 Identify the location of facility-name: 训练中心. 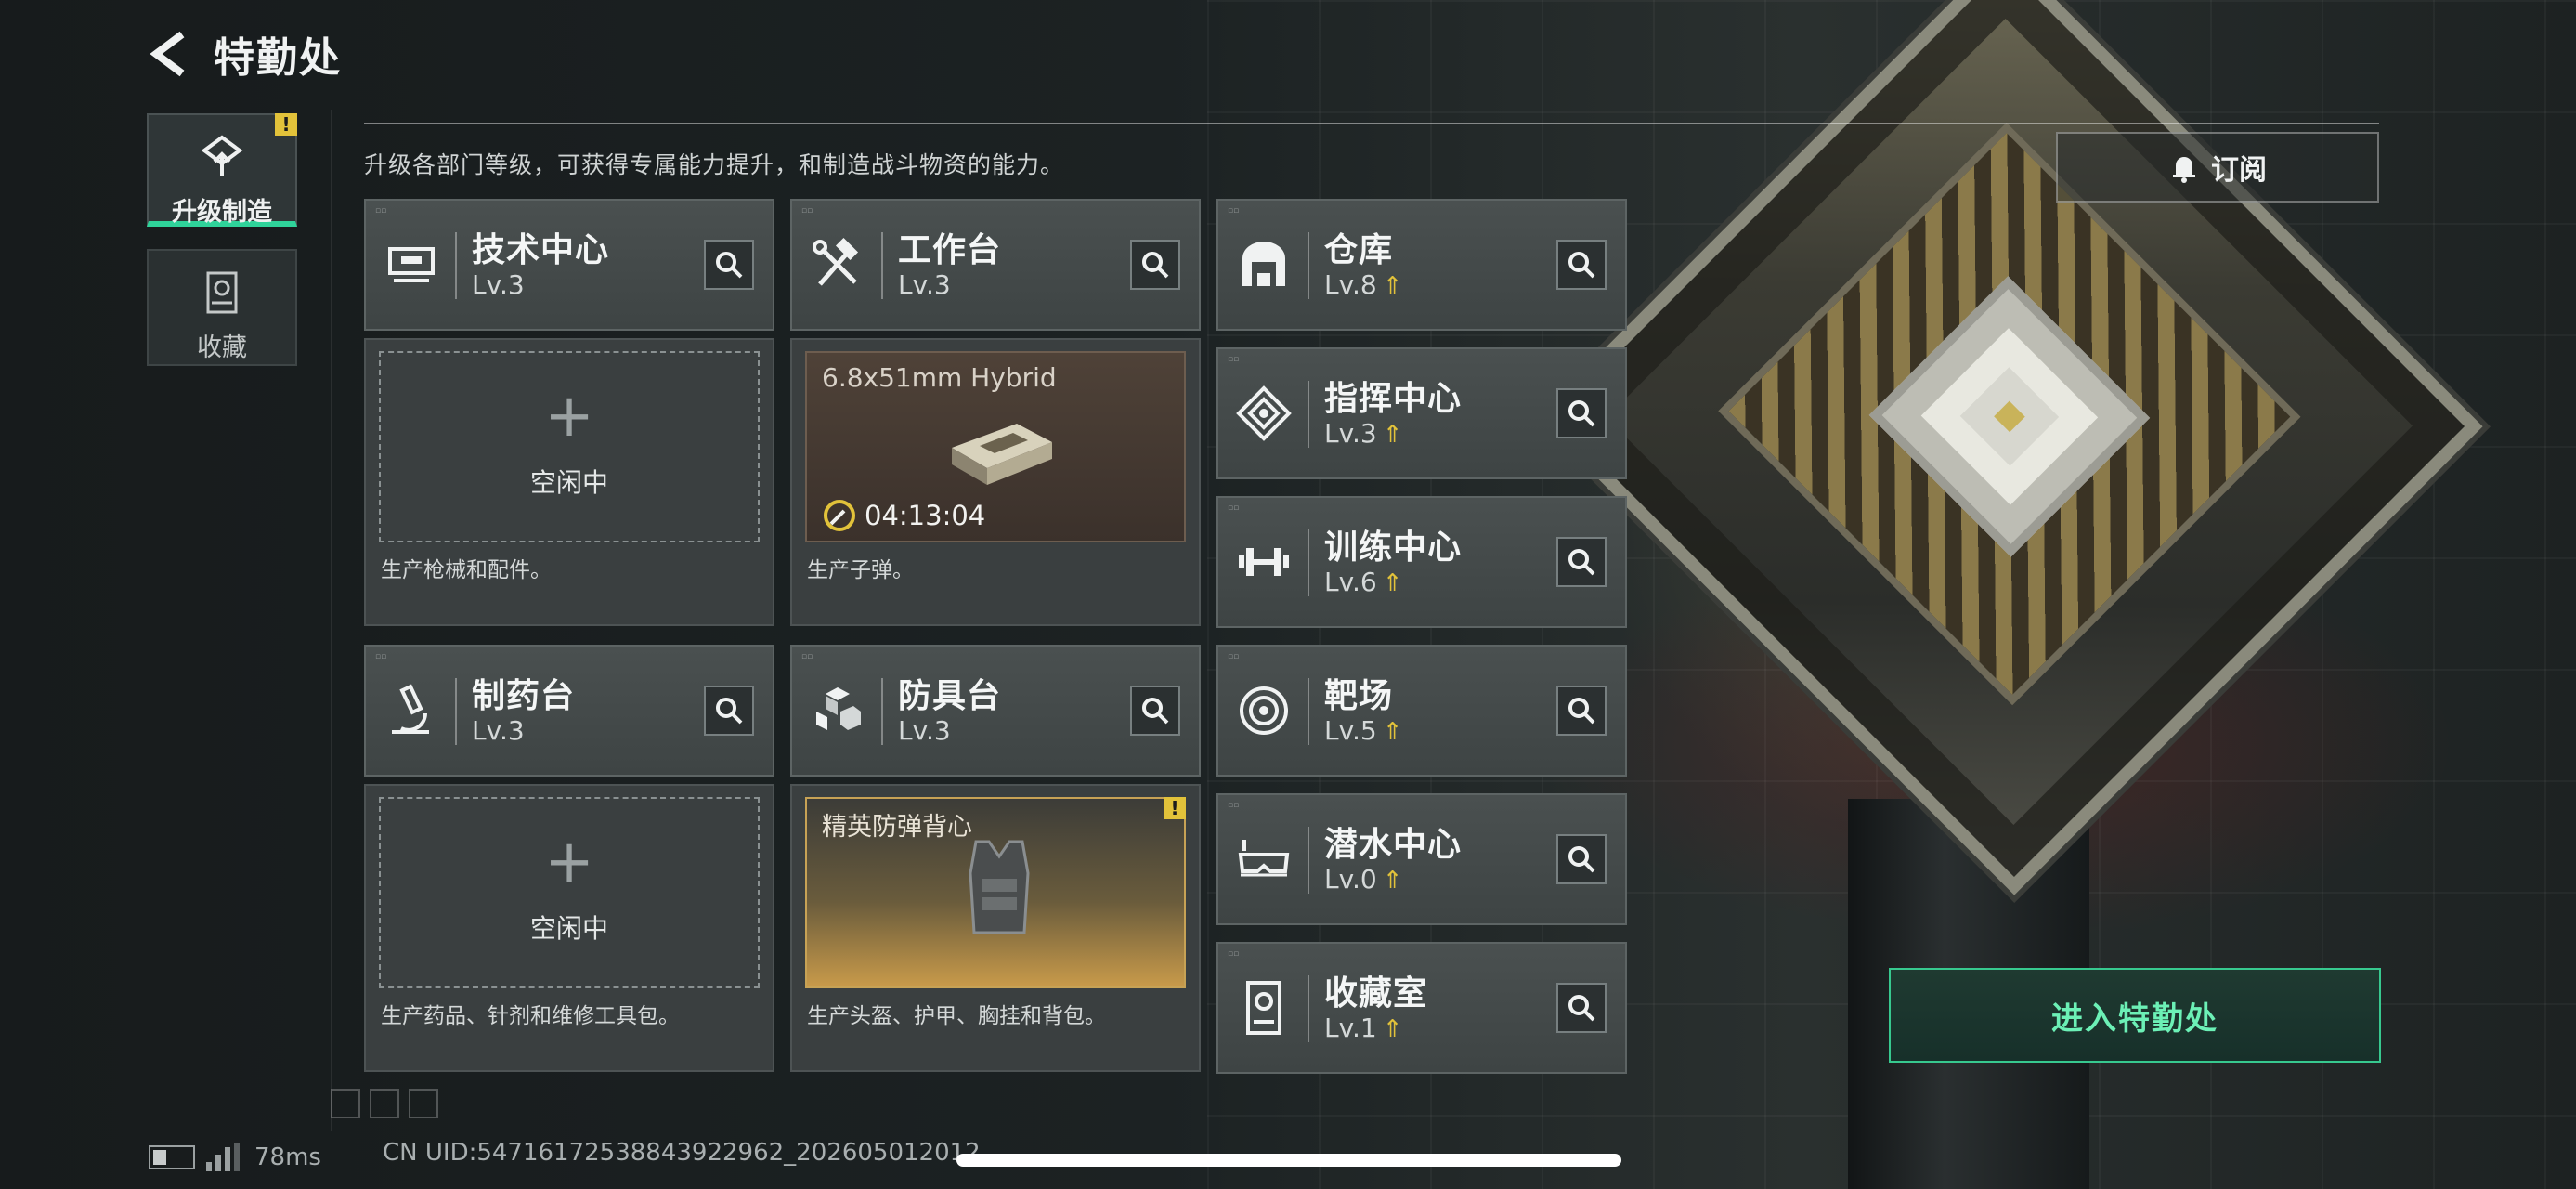
(1393, 548).